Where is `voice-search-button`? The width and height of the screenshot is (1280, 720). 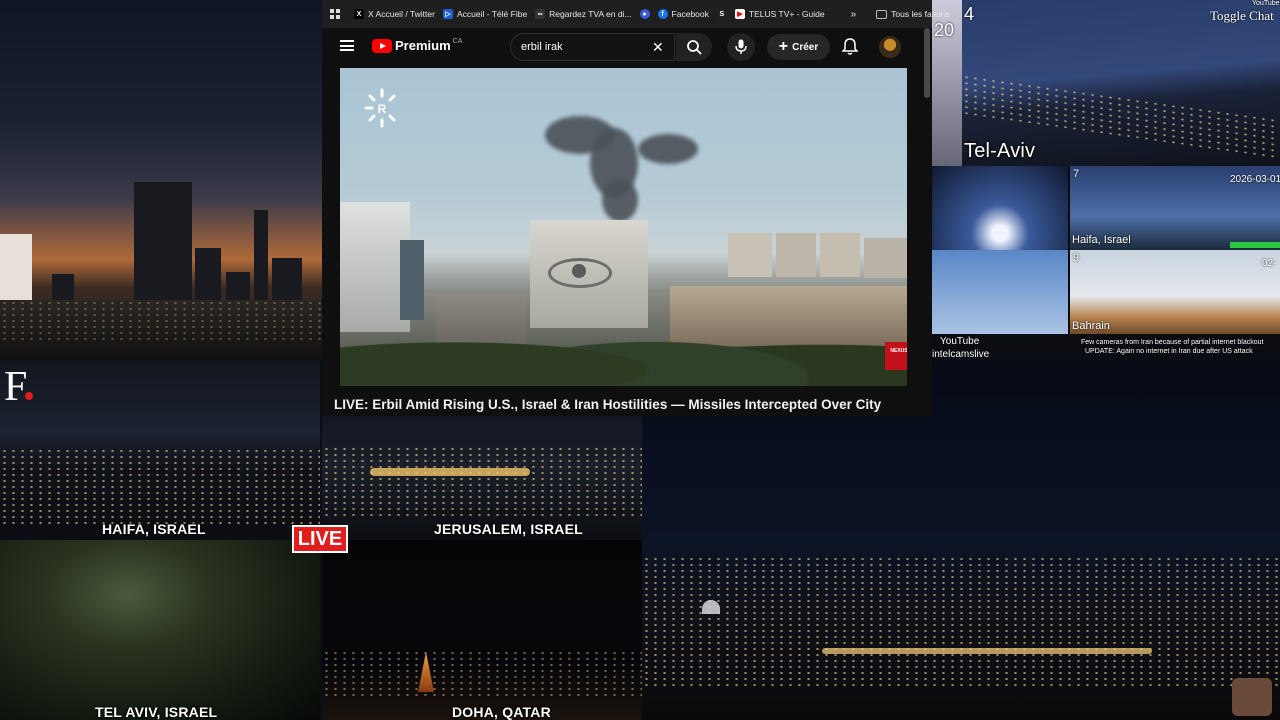
voice-search-button is located at coordinates (741, 47).